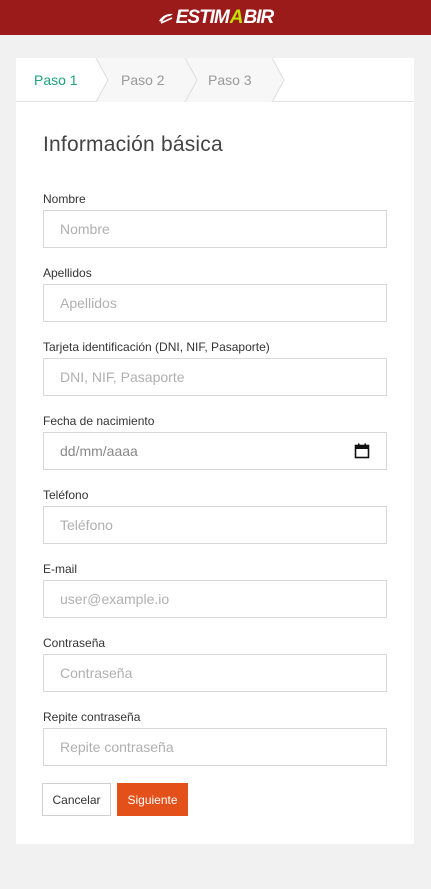  Describe the element at coordinates (133, 144) in the screenshot. I see `form-title: Información básica` at that location.